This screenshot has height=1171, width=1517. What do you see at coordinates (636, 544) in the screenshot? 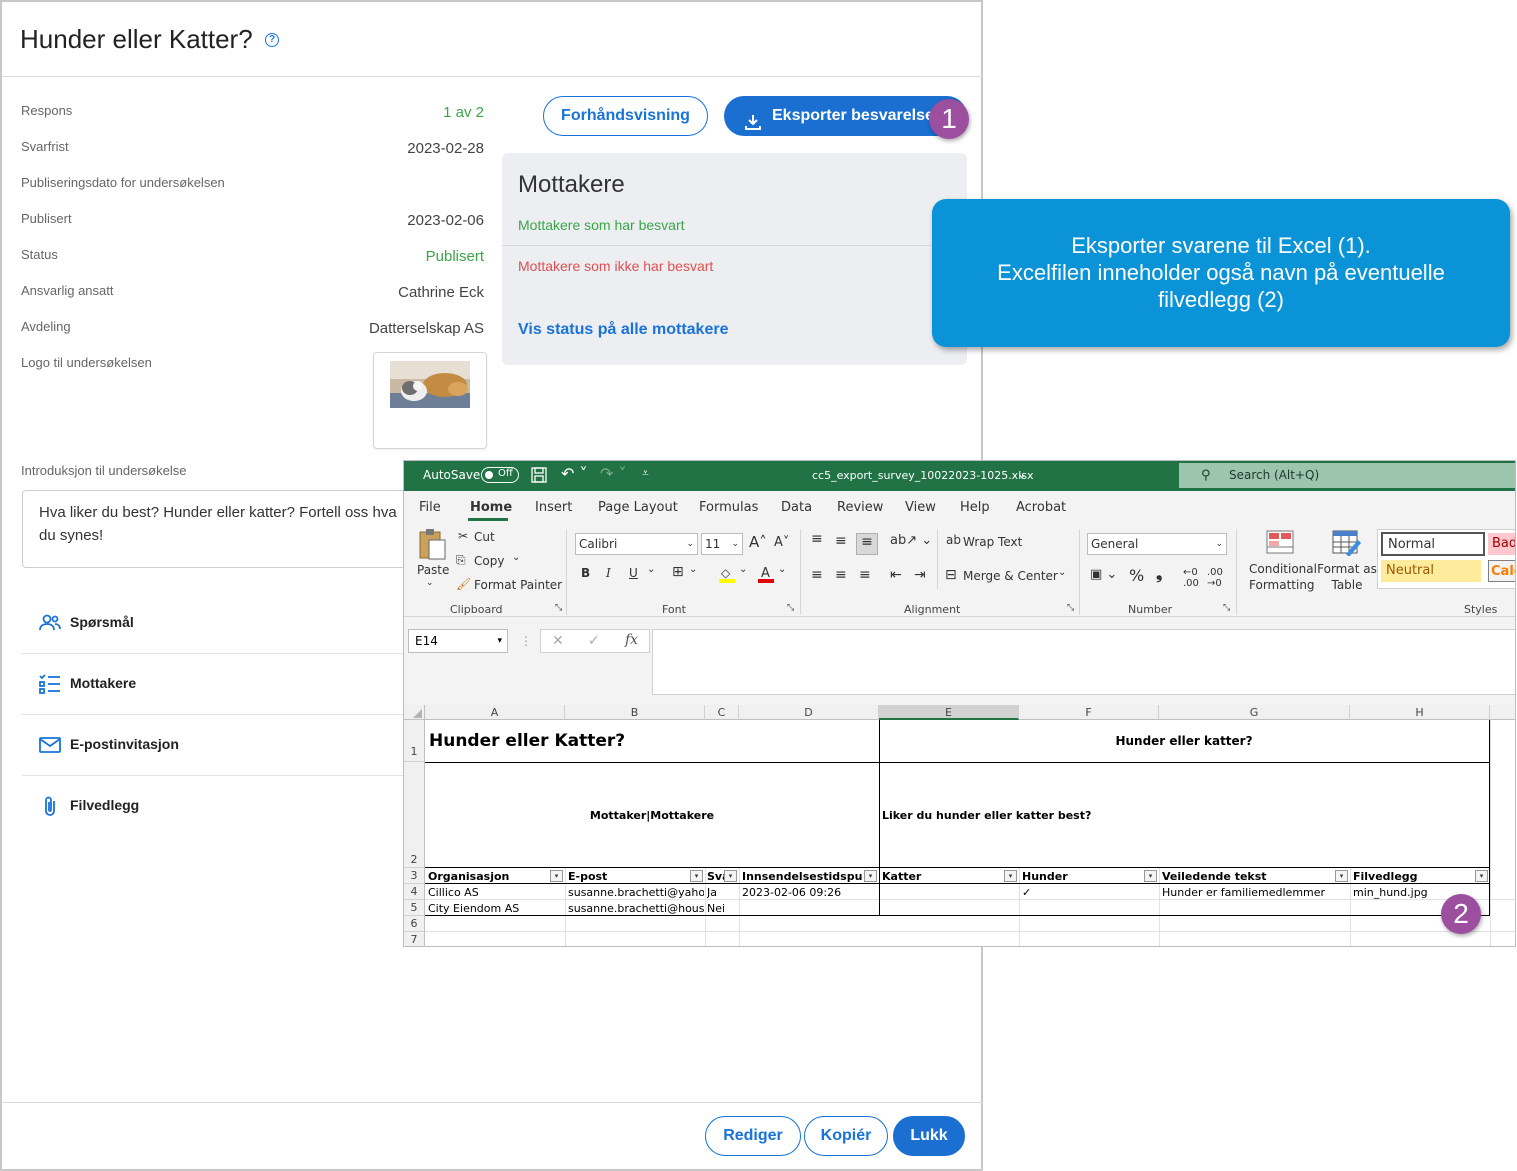
I see `font-name-select: Calibri ⌄` at bounding box center [636, 544].